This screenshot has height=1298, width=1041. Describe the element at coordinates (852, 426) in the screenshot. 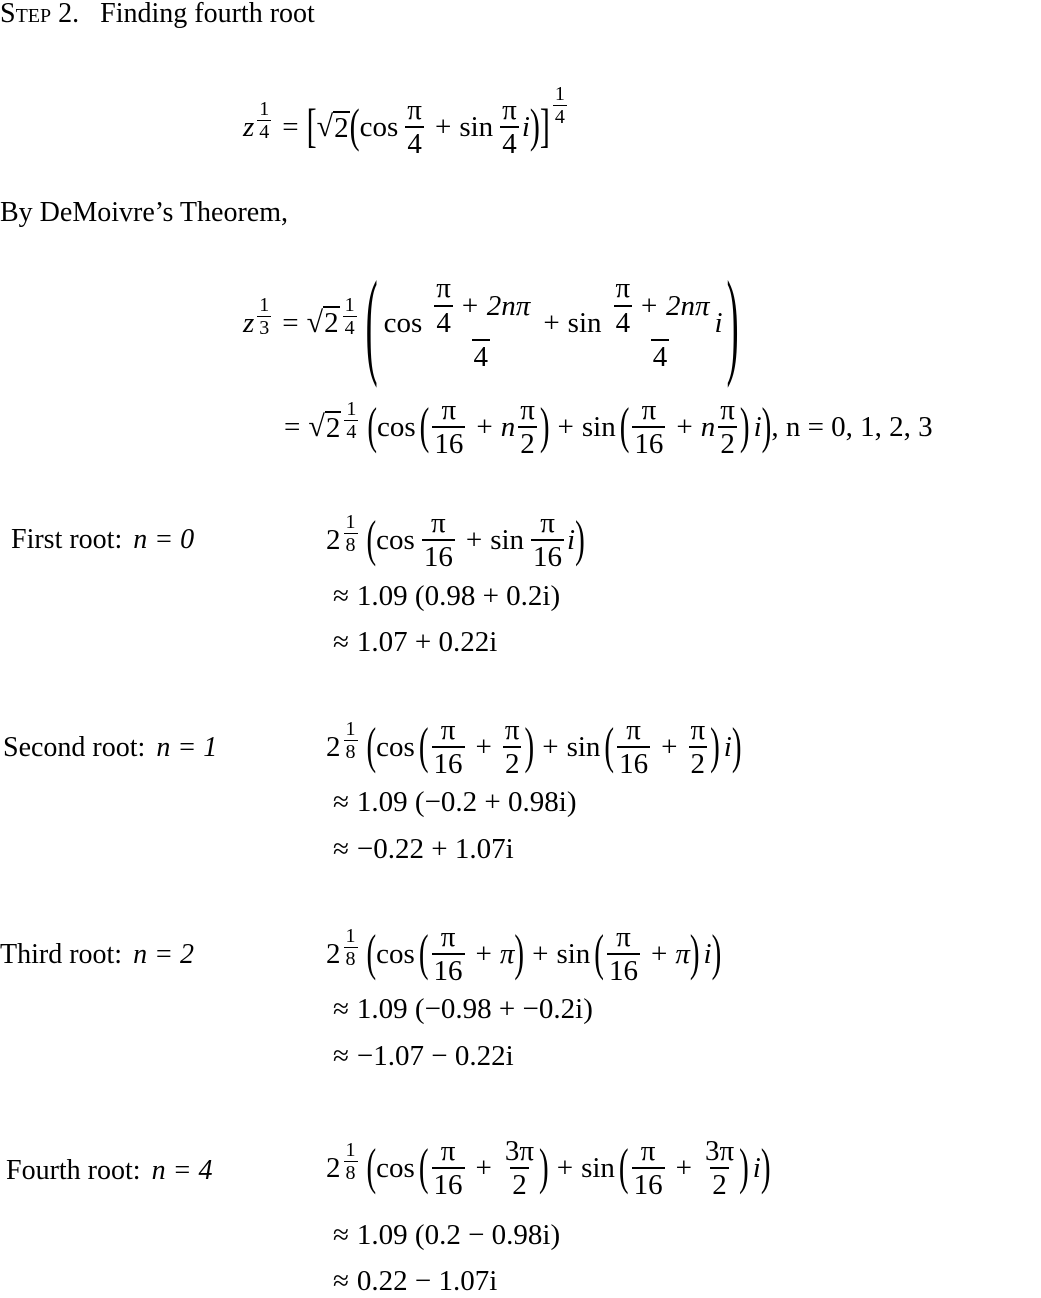

I see `n-values: , n = 0, 1, 2, 3` at that location.